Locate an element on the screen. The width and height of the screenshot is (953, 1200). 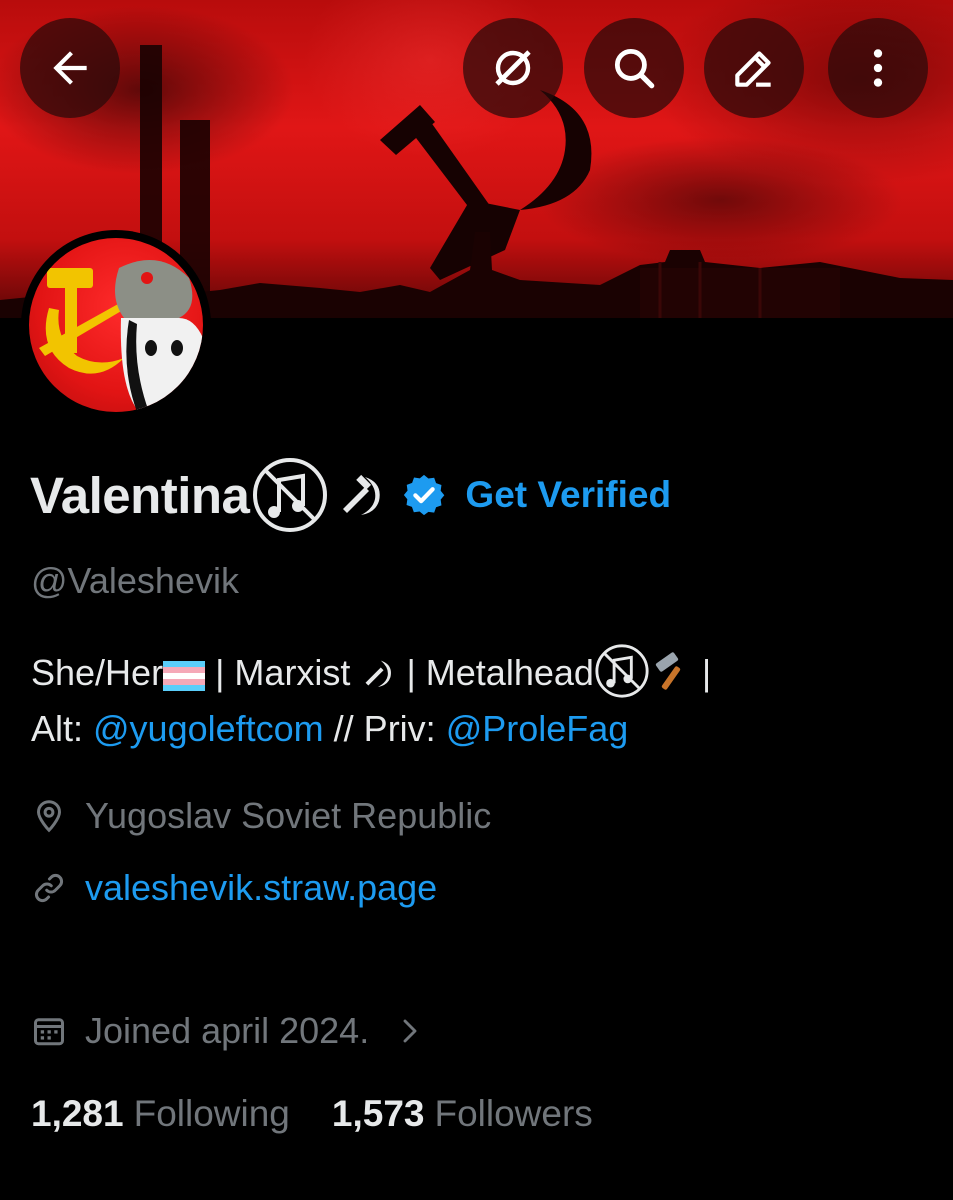
joined-text: Joined april 2024. is located at coordinates (227, 1030).